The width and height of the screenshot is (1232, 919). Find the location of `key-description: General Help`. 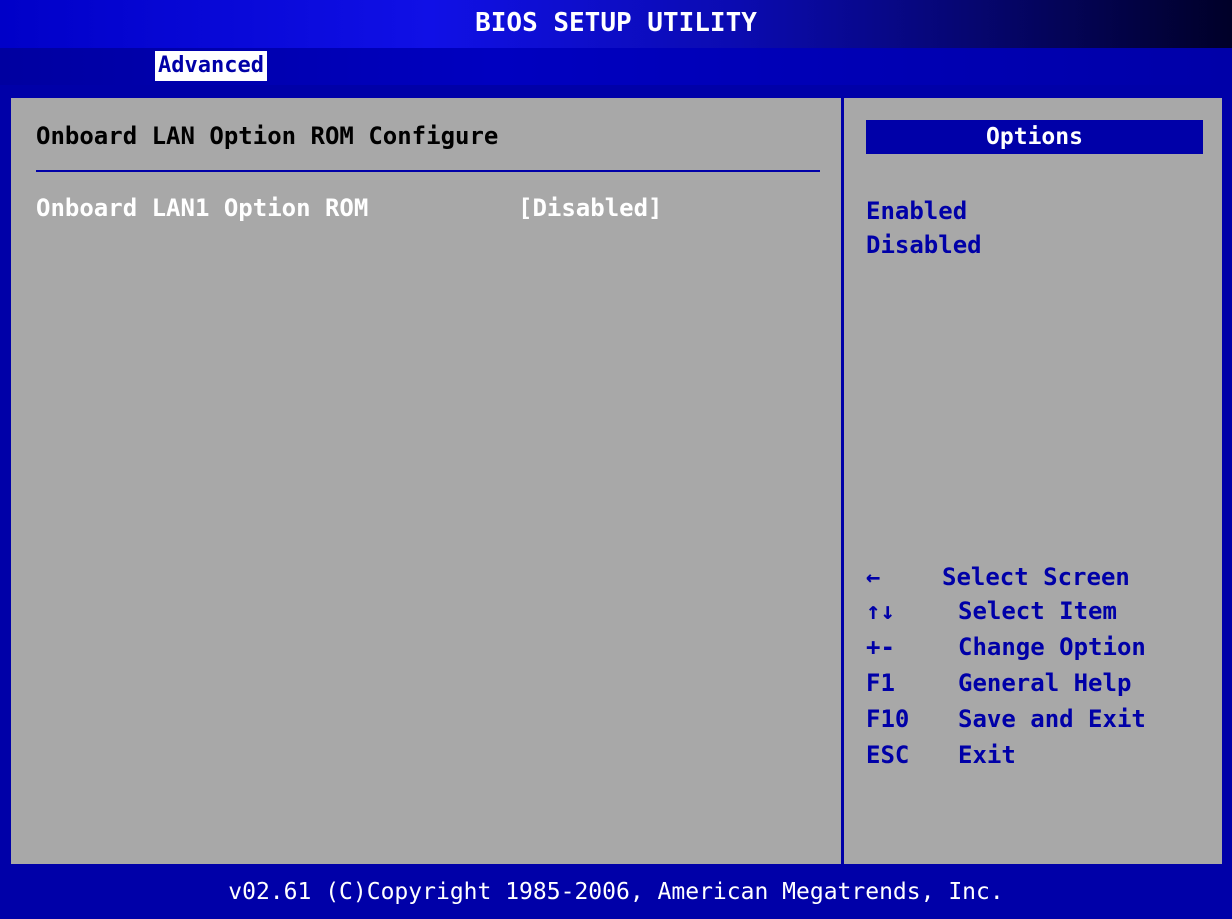

key-description: General Help is located at coordinates (1045, 683).